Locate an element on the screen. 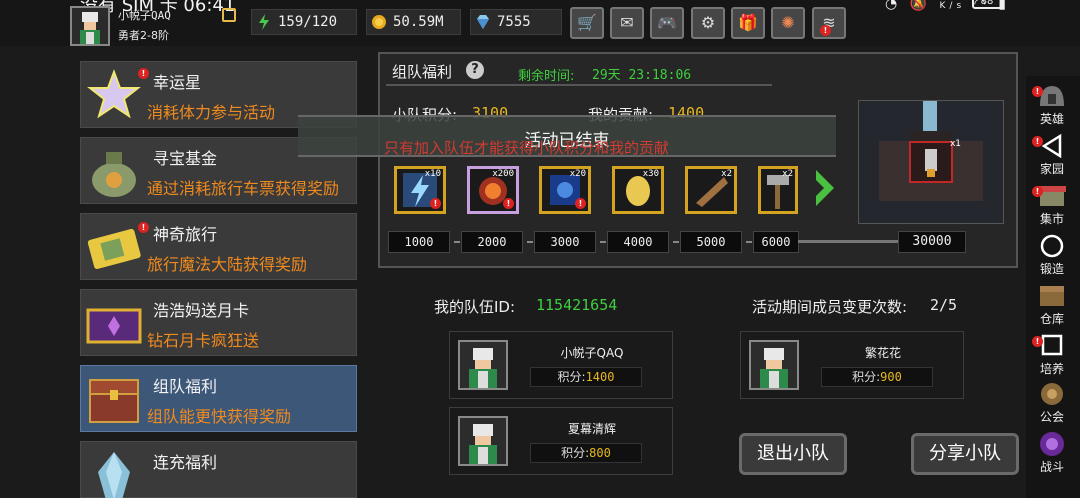 Image resolution: width=1080 pixels, height=498 pixels. menu-title: 浩浩妈送月卡 is located at coordinates (201, 310).